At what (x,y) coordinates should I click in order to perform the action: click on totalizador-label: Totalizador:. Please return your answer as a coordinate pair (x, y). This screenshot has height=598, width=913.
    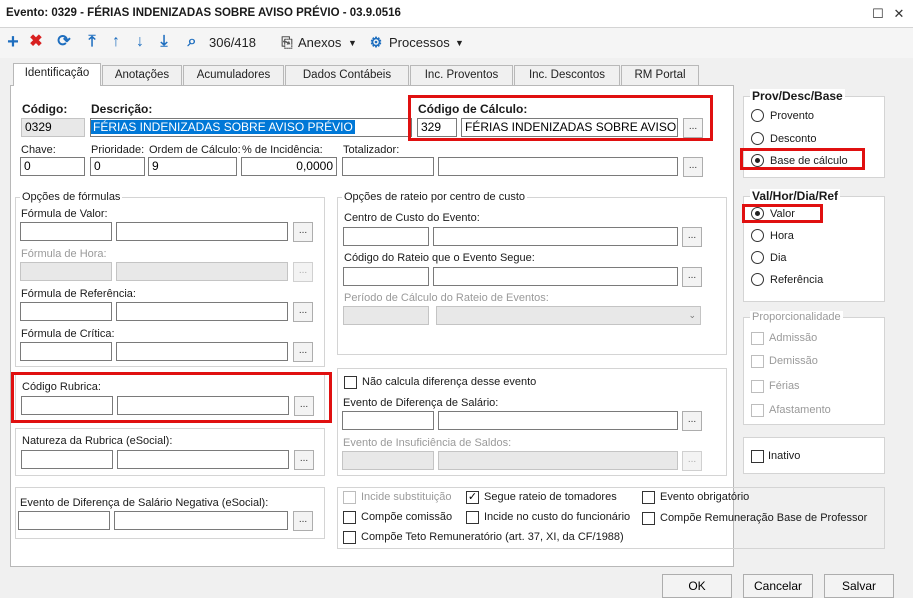
    Looking at the image, I should click on (371, 150).